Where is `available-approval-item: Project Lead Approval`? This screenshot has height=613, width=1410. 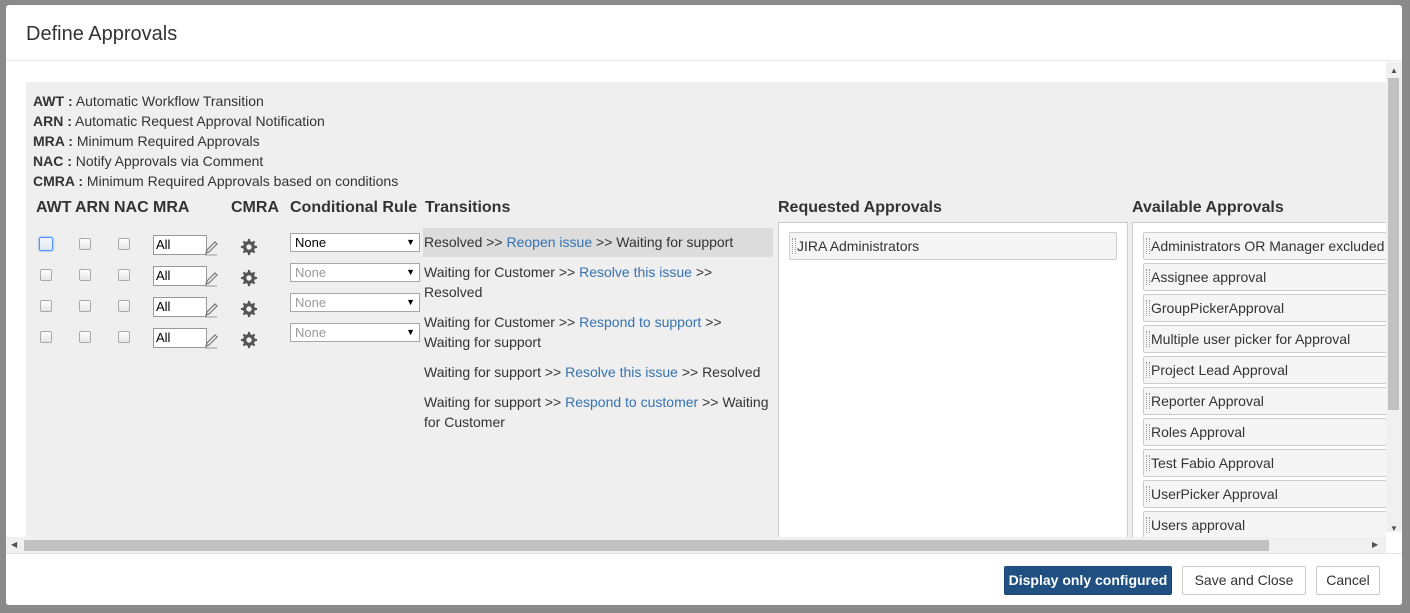
available-approval-item: Project Lead Approval is located at coordinates (1264, 370).